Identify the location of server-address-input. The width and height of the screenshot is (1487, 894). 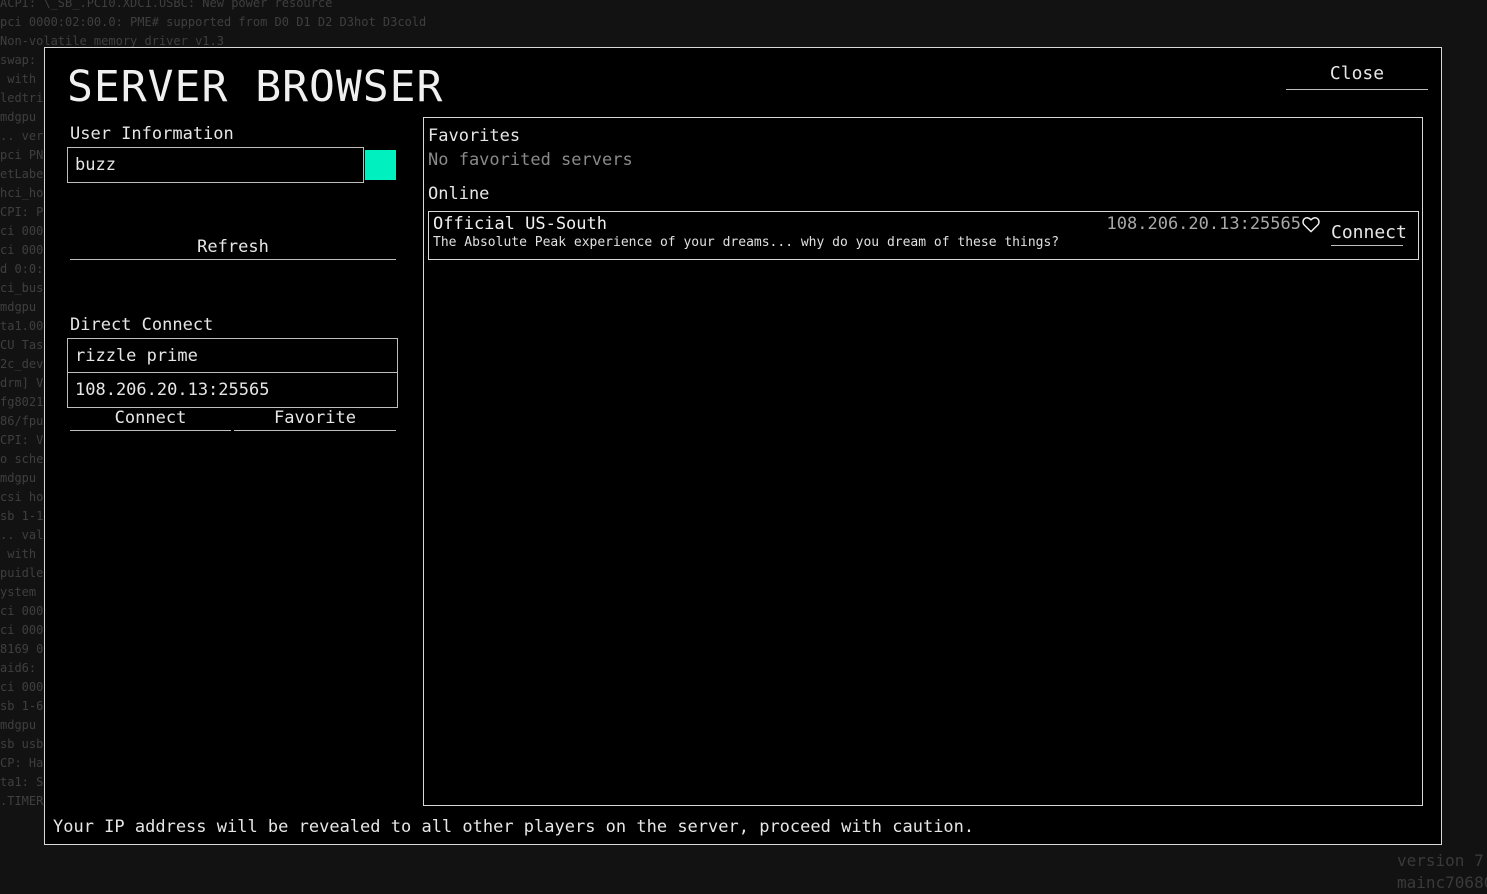
(232, 390).